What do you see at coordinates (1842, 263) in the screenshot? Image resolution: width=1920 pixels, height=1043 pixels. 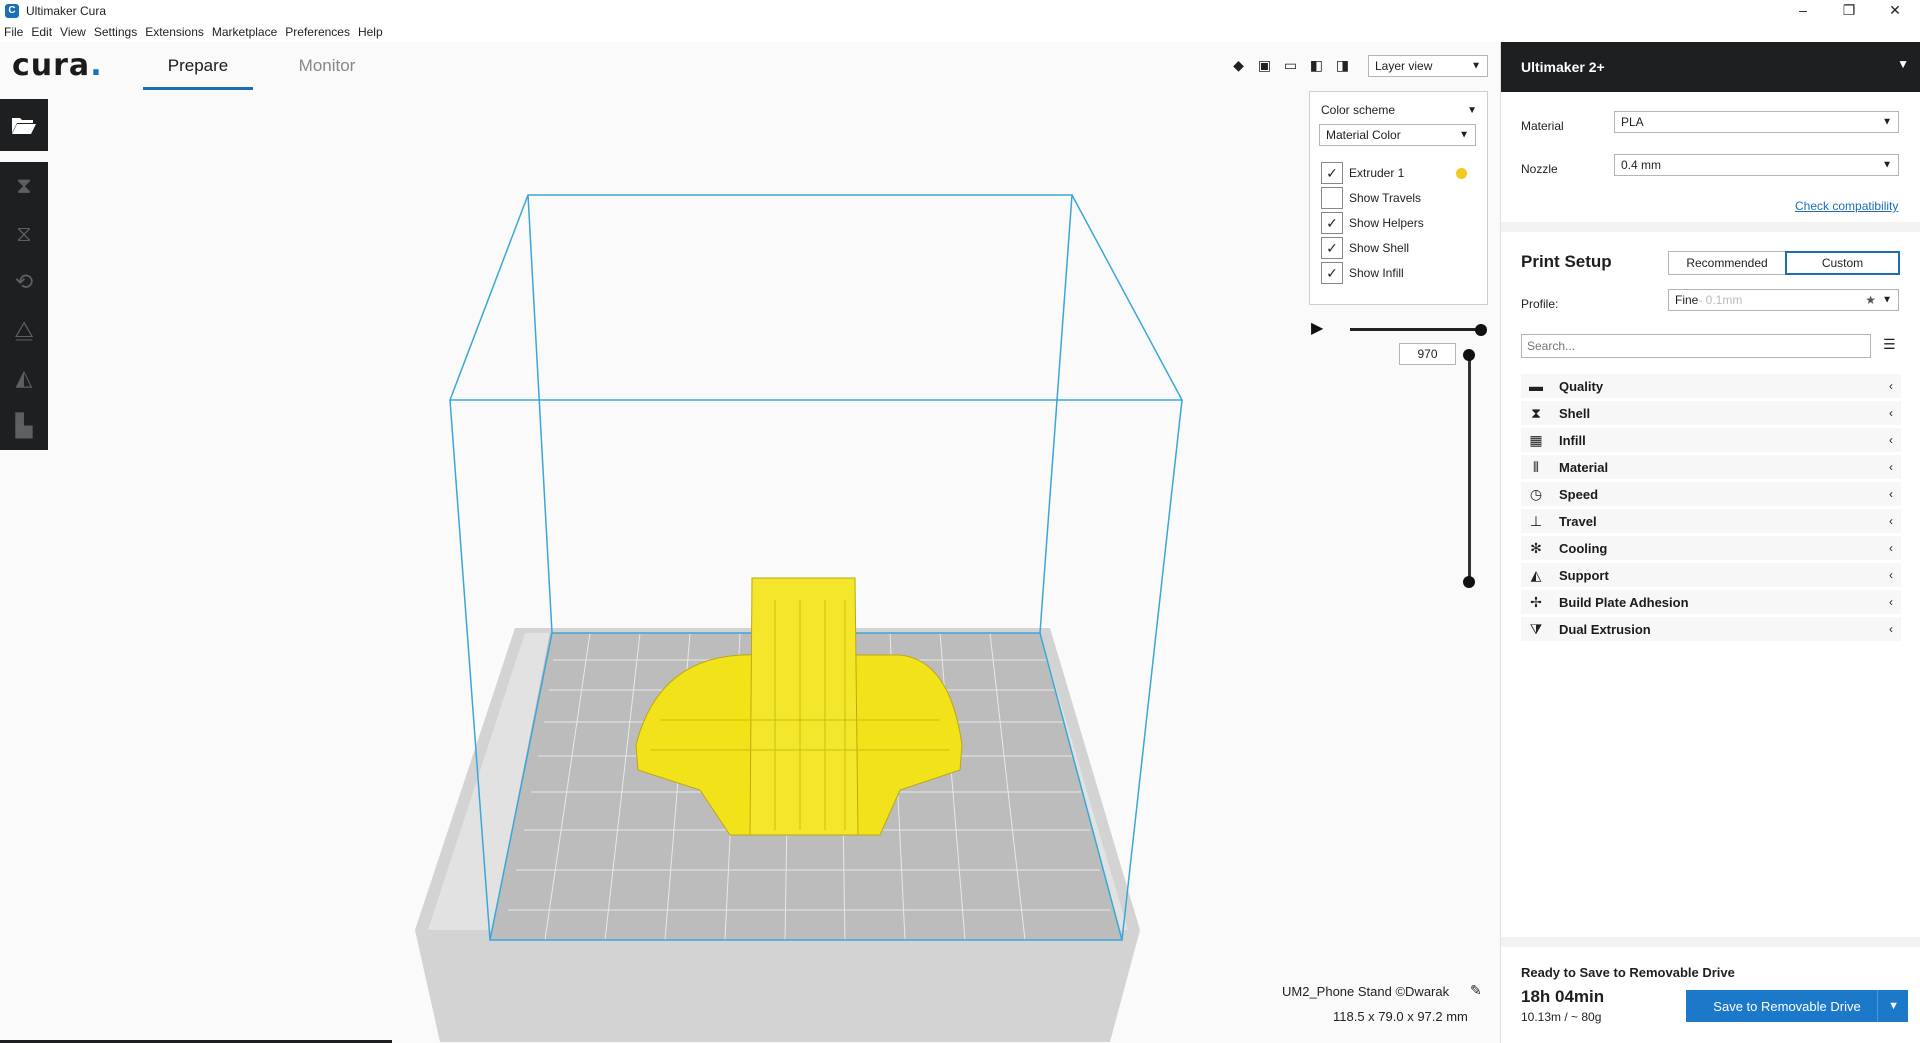 I see `custom-mode-button: Custom` at bounding box center [1842, 263].